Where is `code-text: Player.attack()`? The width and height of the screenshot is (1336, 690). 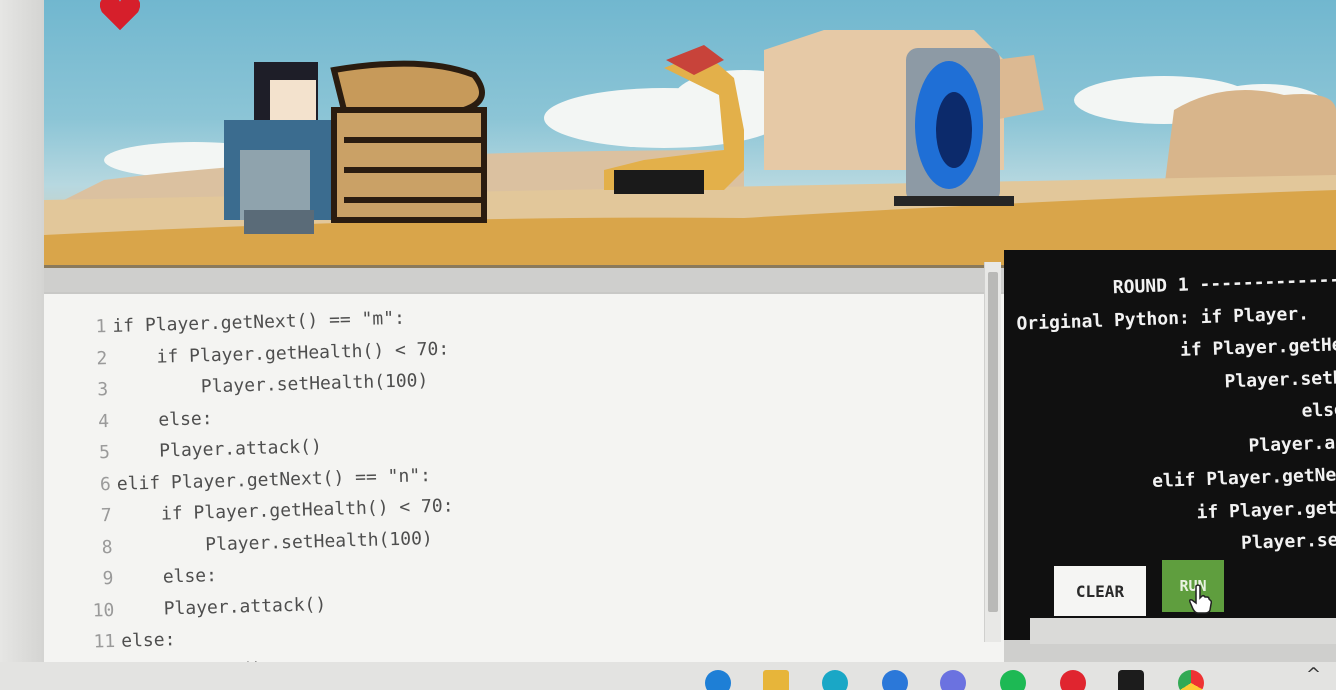
code-text: Player.attack() is located at coordinates (223, 607).